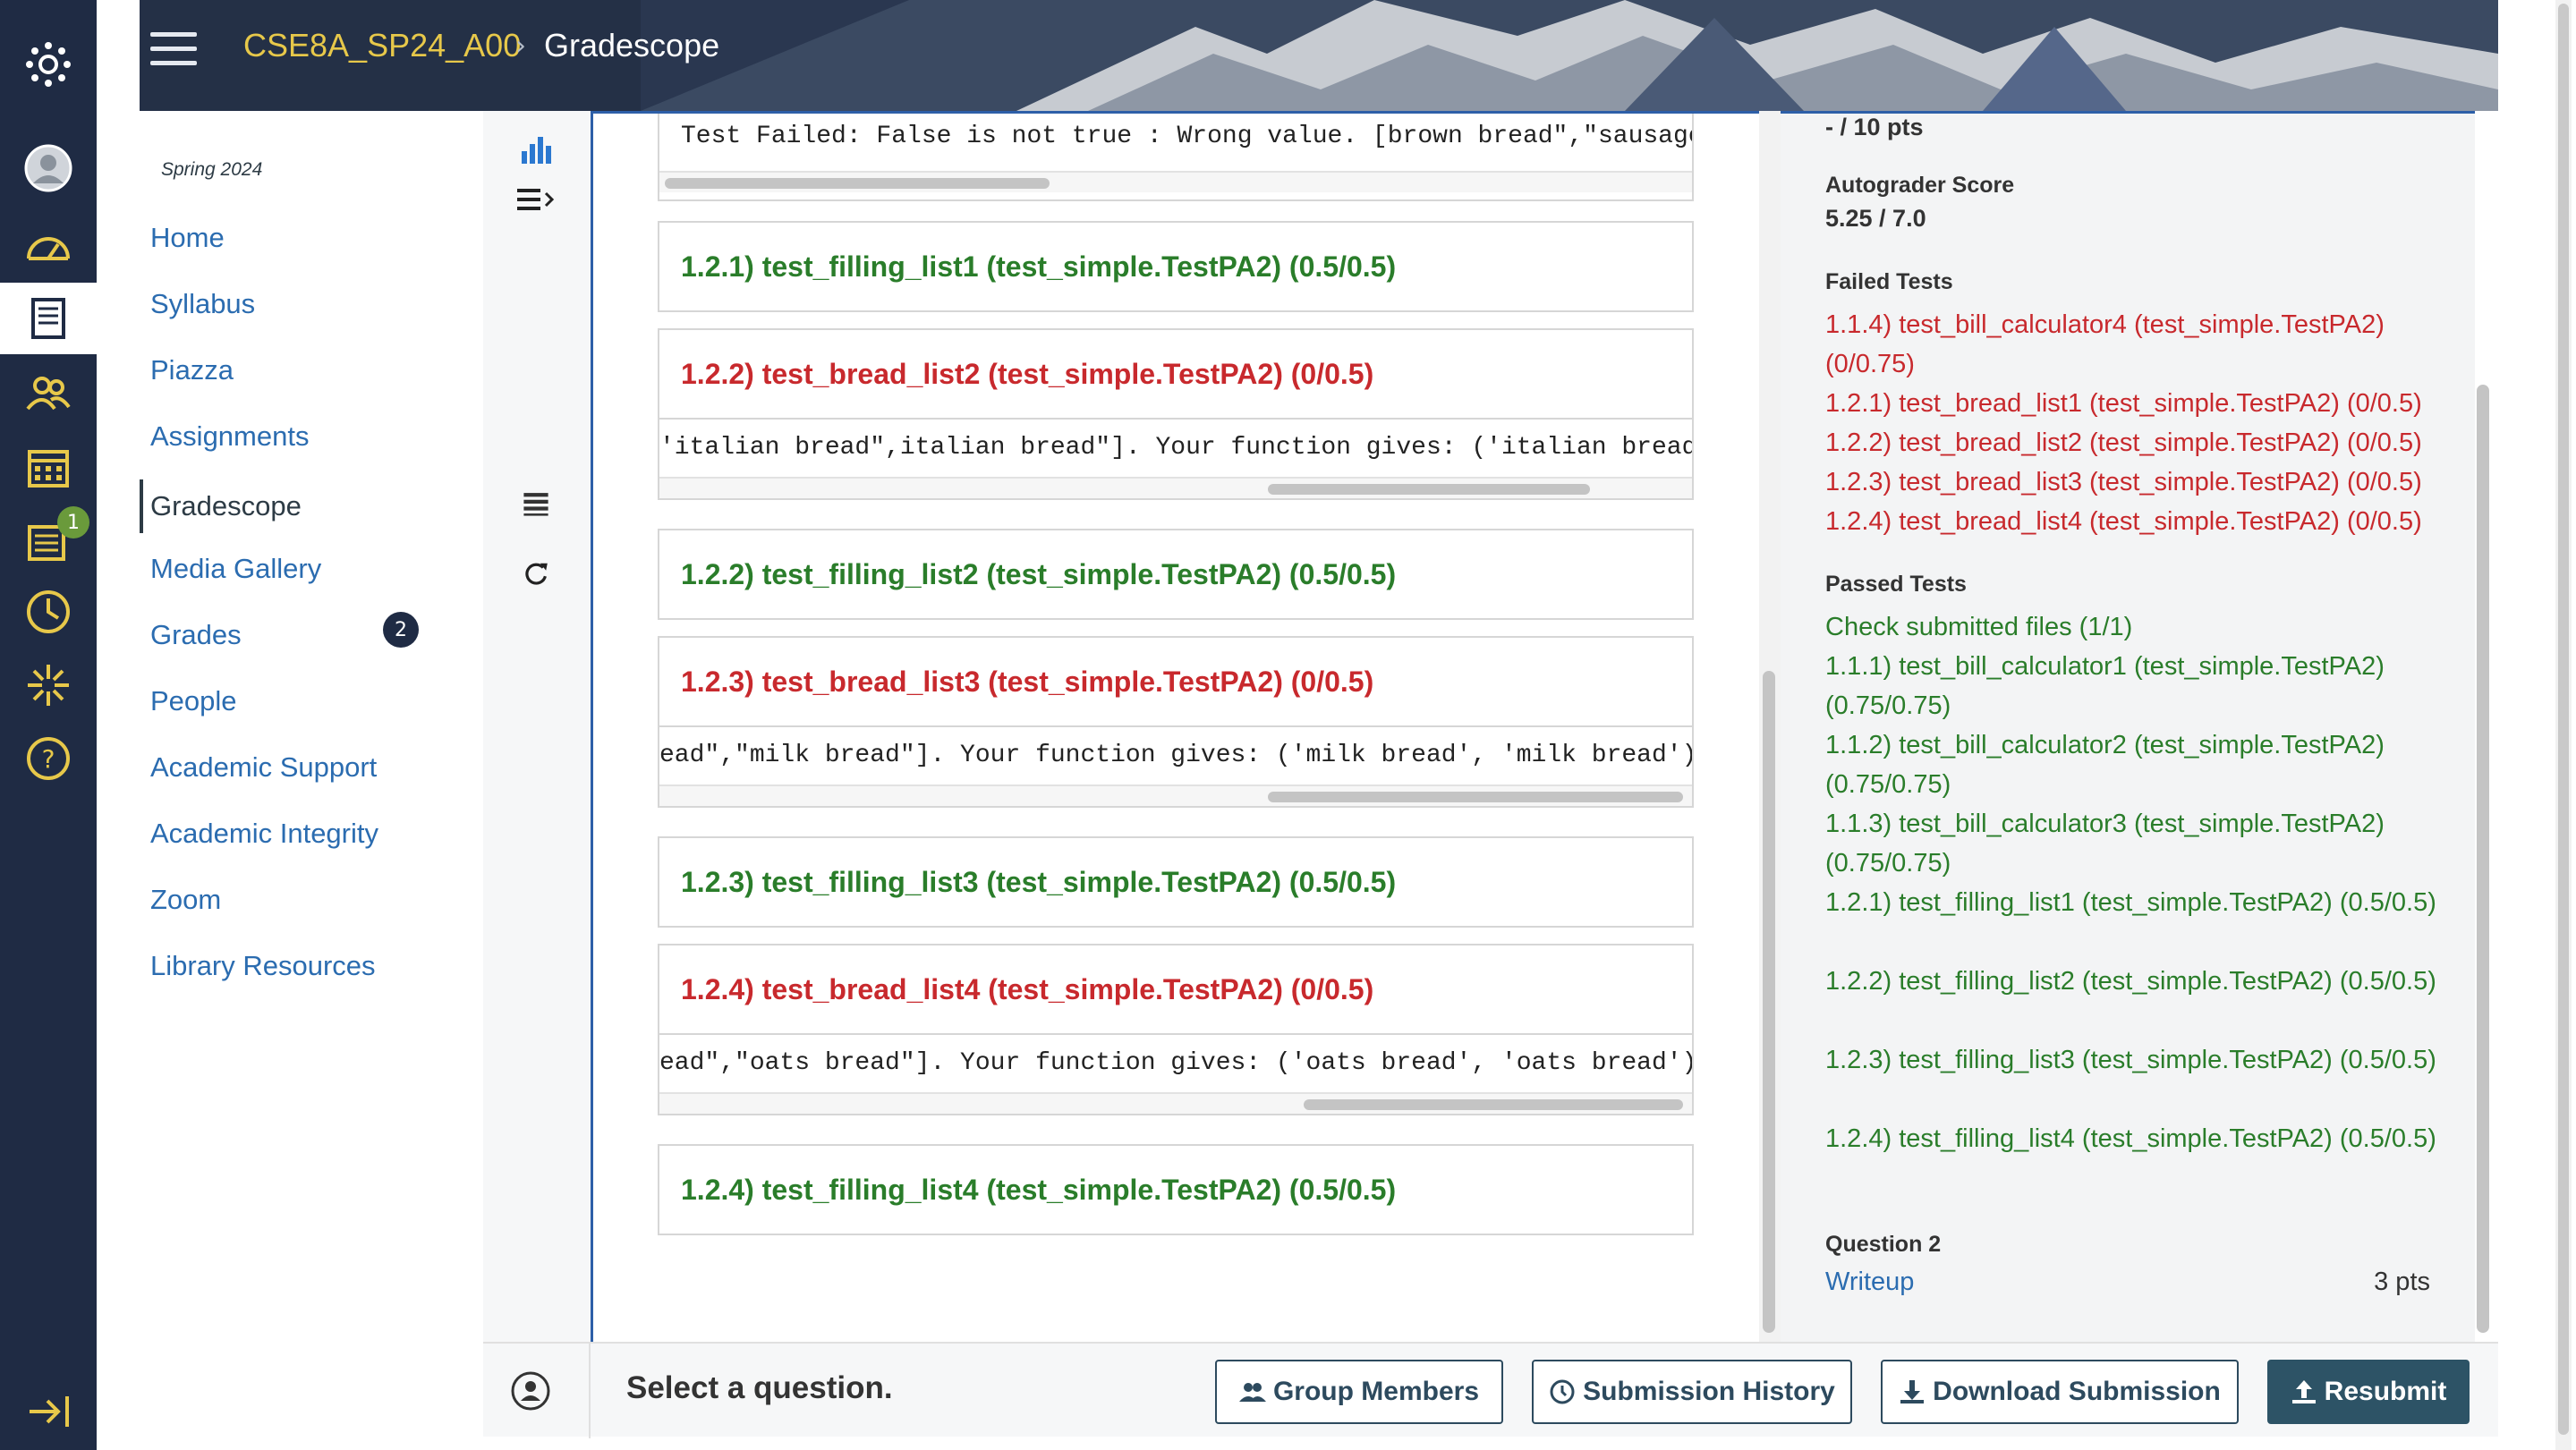 The height and width of the screenshot is (1450, 2576). Describe the element at coordinates (173, 48) in the screenshot. I see `hamburger-menu-button` at that location.